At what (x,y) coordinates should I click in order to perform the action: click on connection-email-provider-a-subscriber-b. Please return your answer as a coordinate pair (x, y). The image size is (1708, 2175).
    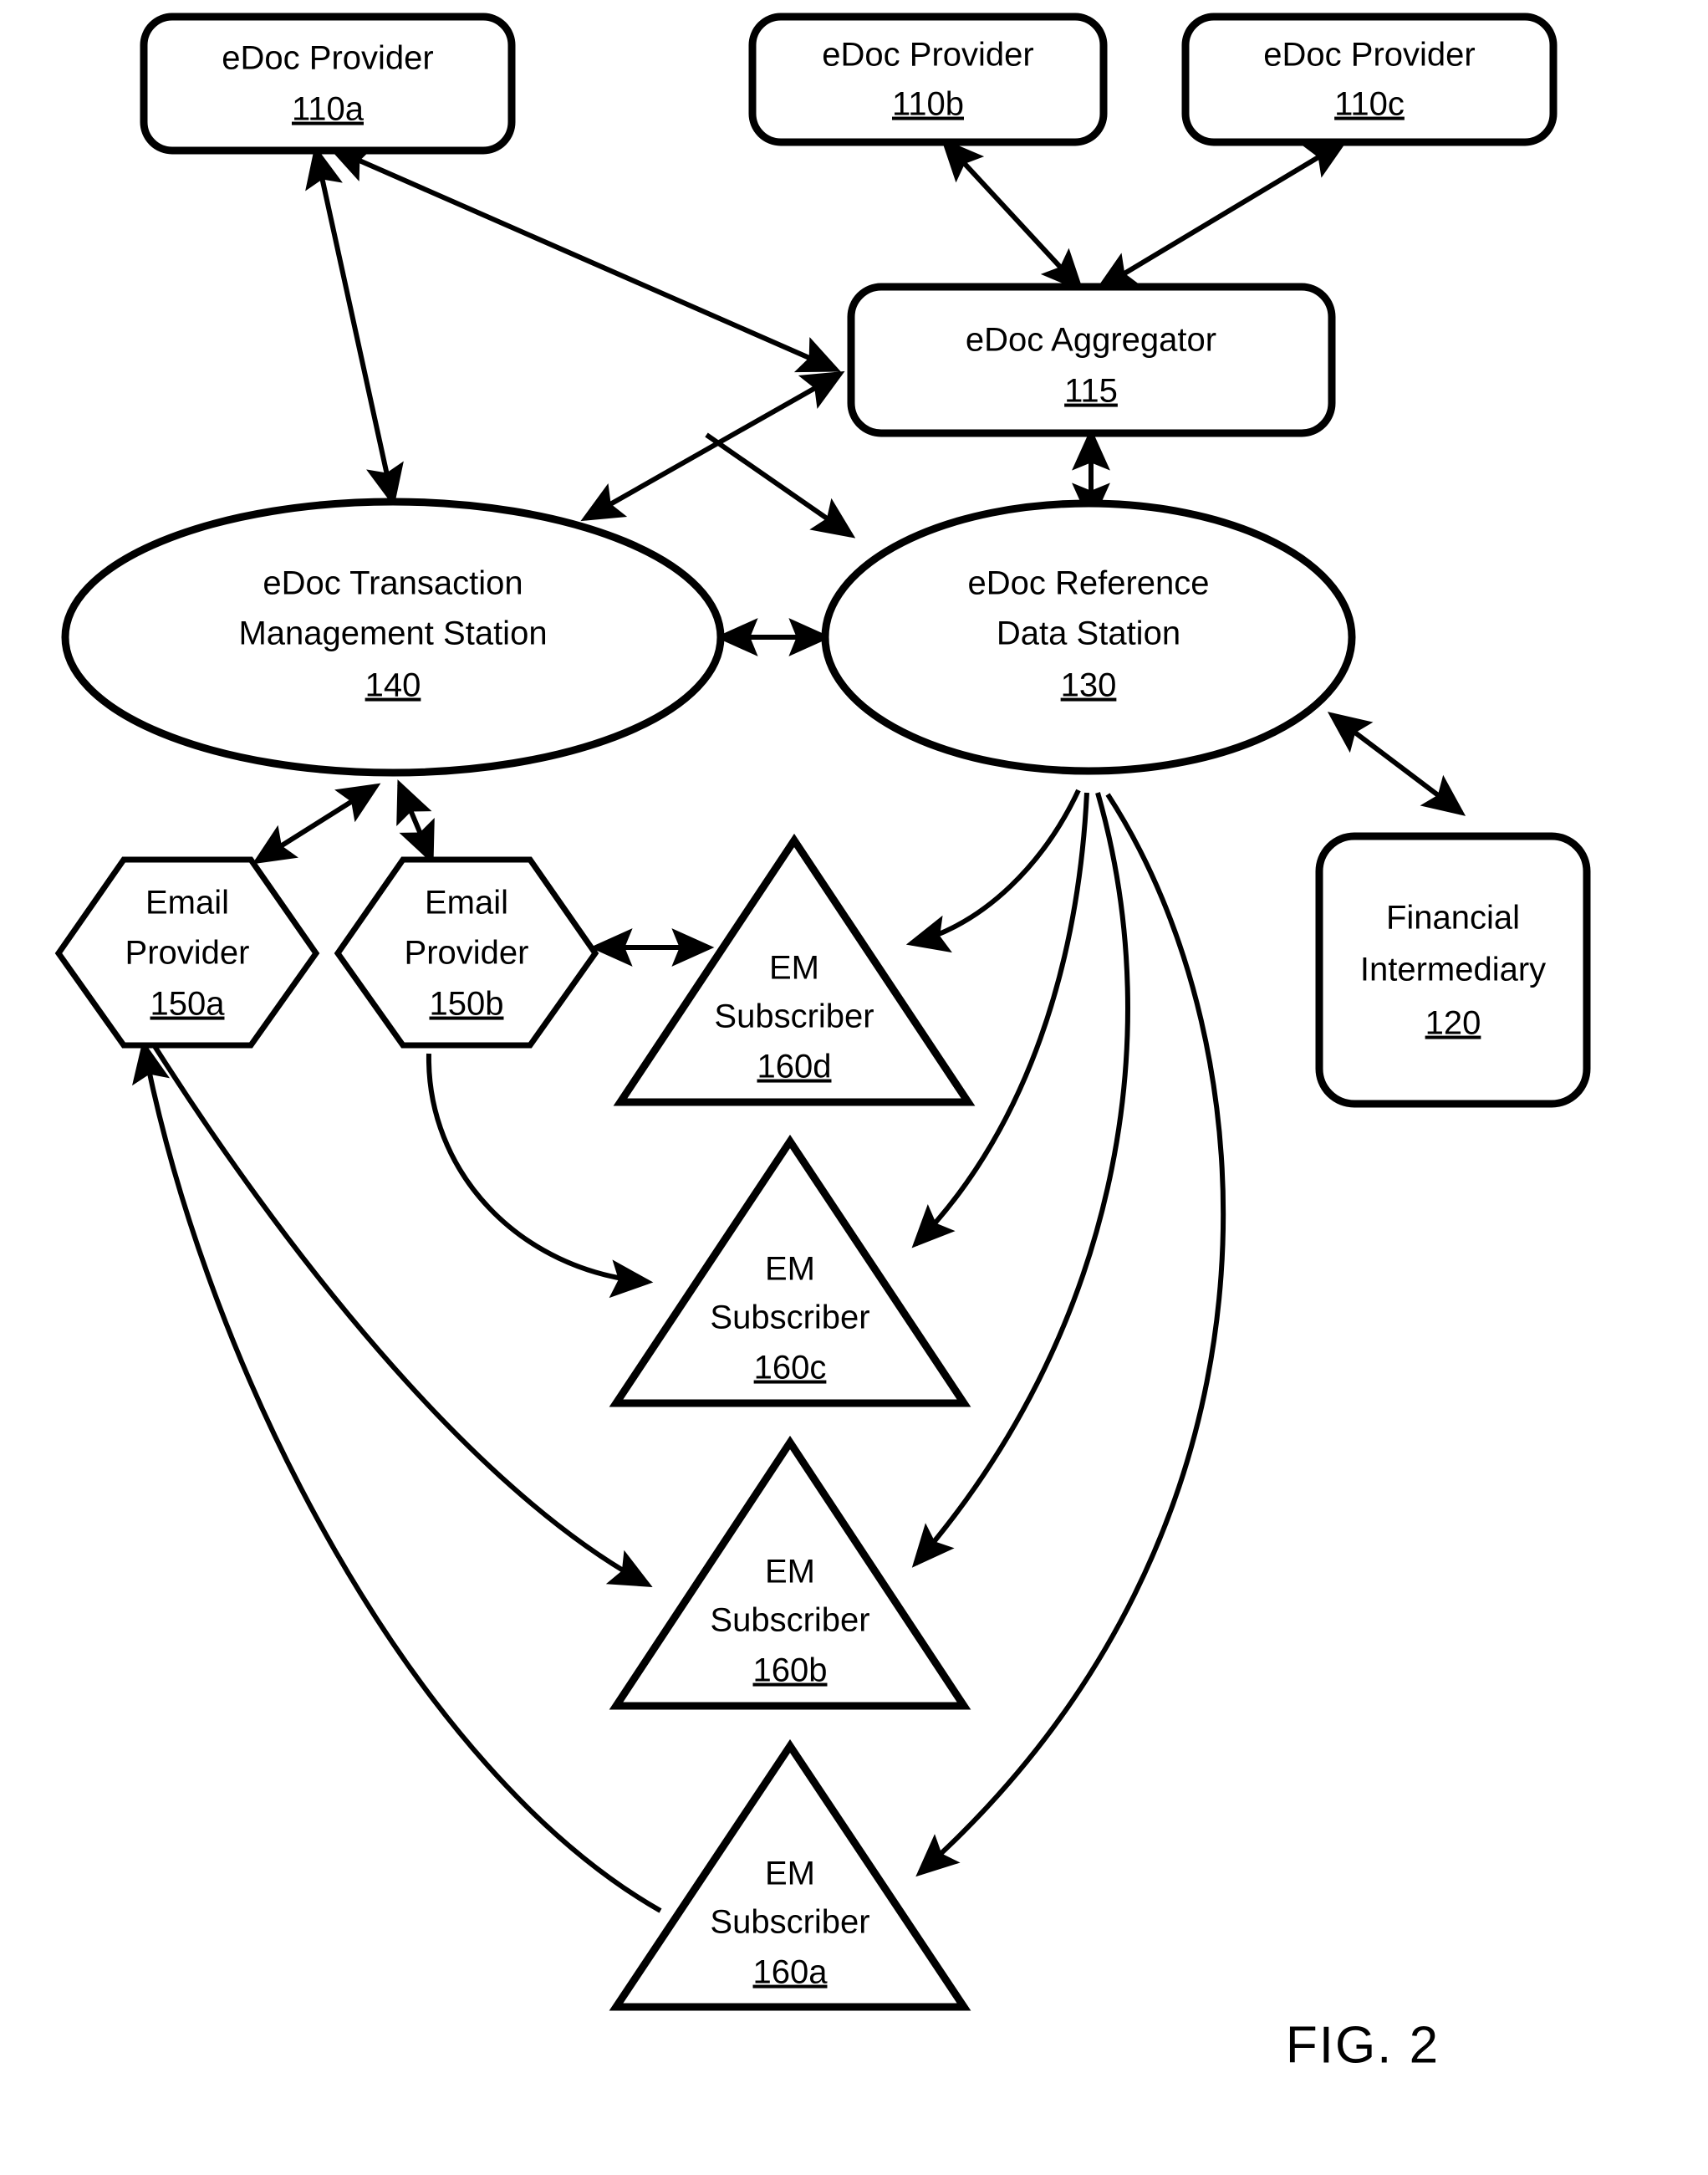
    Looking at the image, I should click on (401, 1315).